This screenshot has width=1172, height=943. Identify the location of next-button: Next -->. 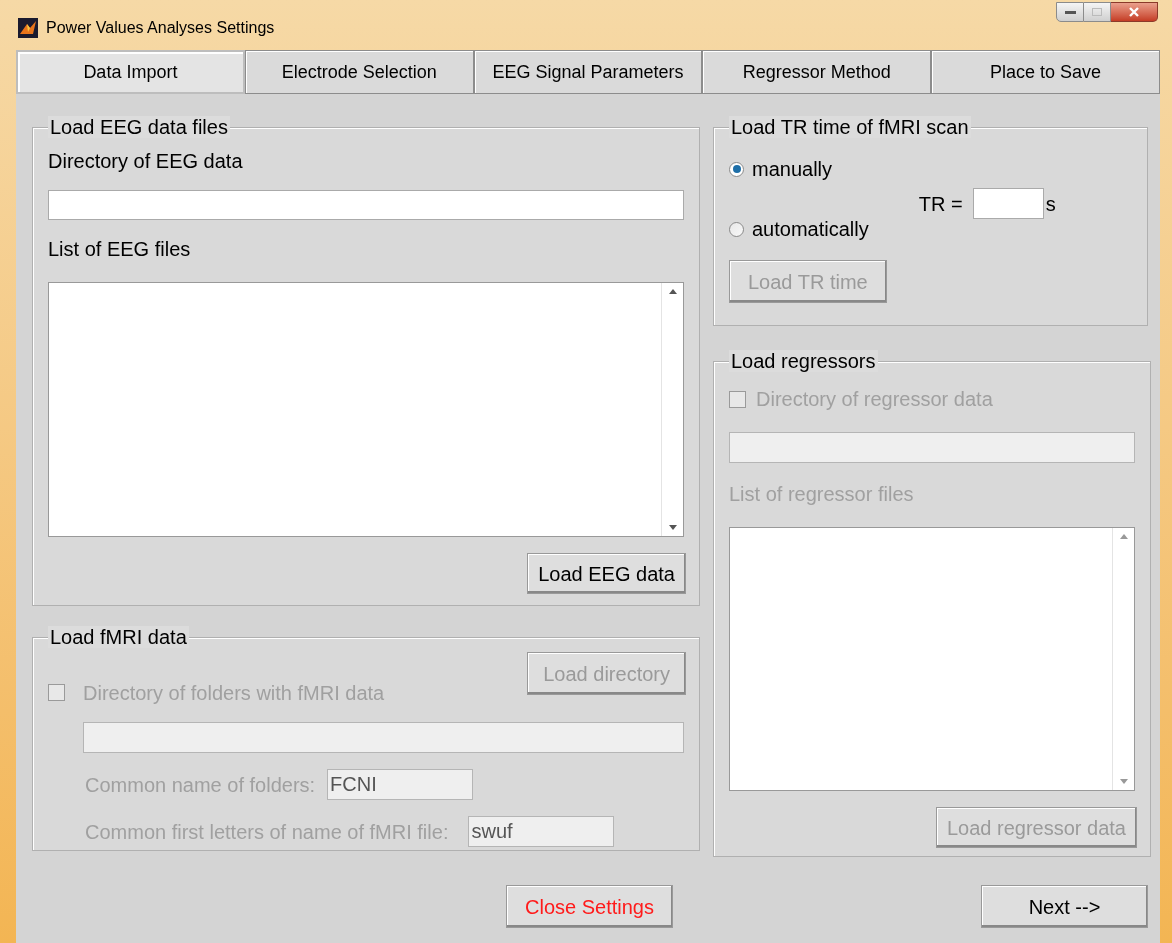
(1064, 906).